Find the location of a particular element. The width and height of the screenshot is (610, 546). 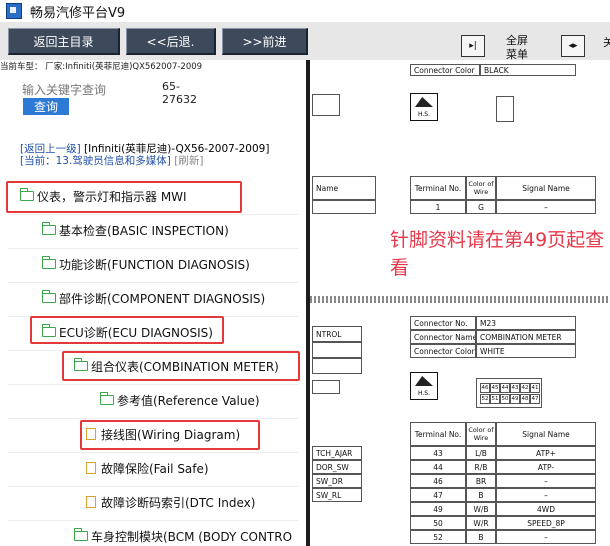

pin: 46 is located at coordinates (485, 388).